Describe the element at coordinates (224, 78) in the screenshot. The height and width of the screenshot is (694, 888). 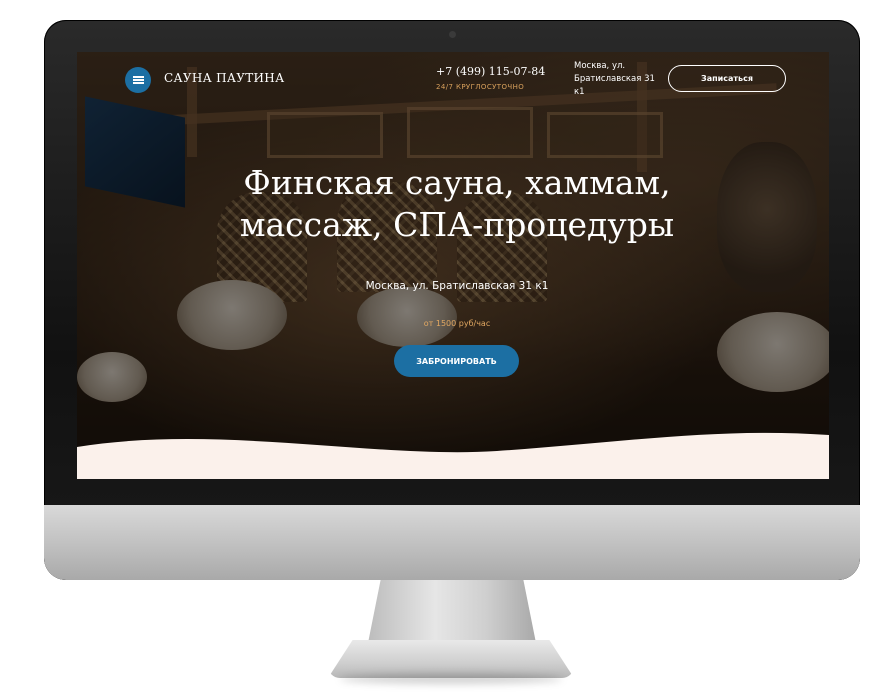
I see `site-logo: САУНА ПАУТИНА` at that location.